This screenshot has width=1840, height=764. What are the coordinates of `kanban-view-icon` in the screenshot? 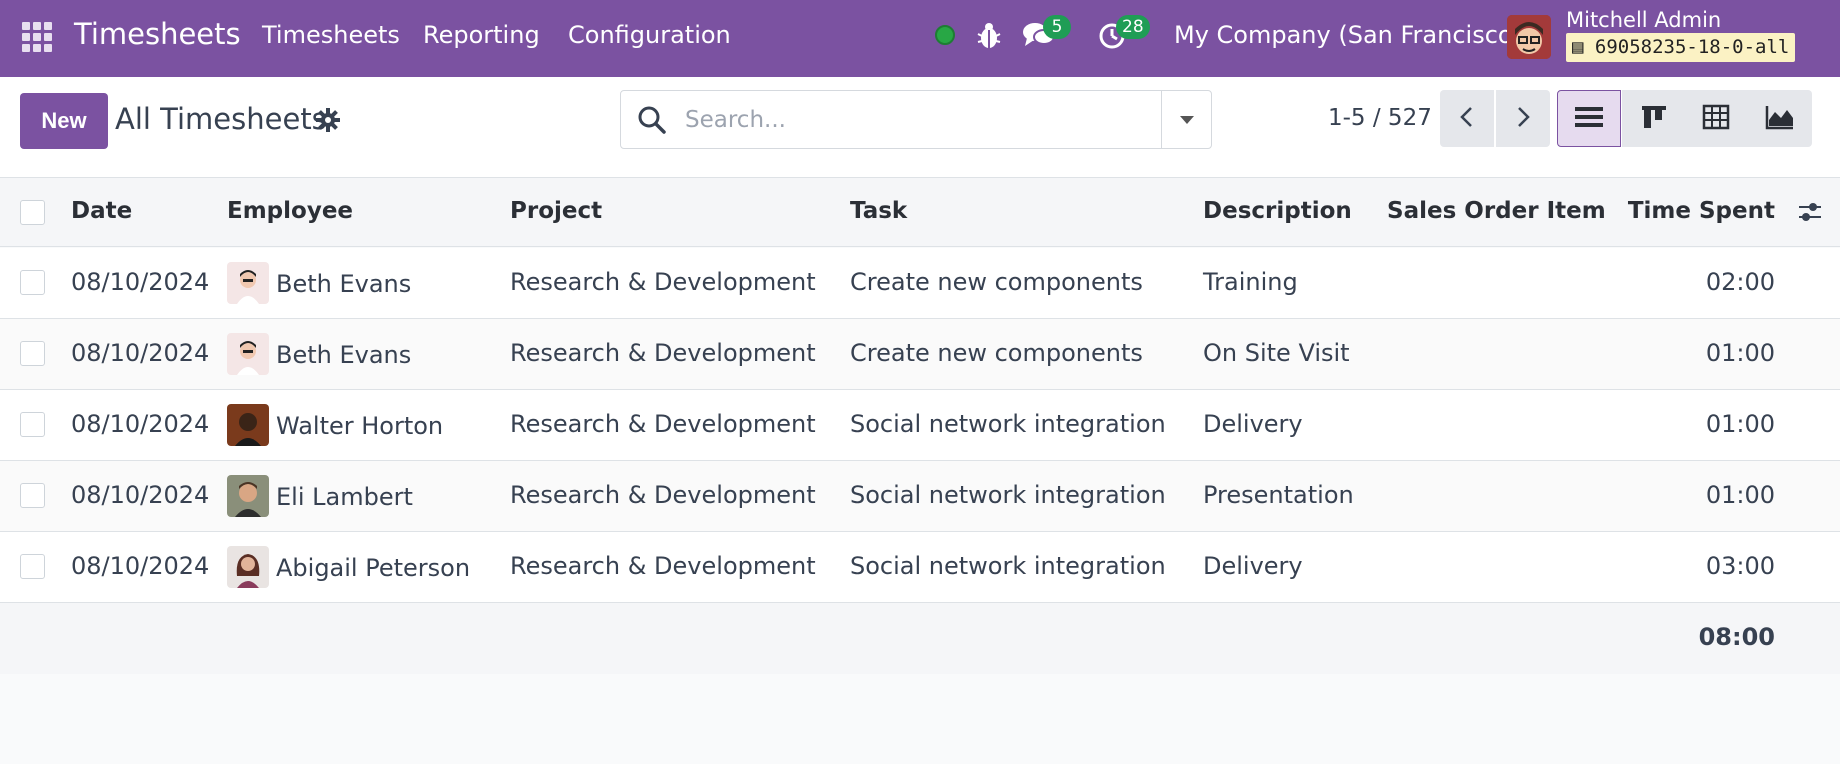 It's located at (1654, 117).